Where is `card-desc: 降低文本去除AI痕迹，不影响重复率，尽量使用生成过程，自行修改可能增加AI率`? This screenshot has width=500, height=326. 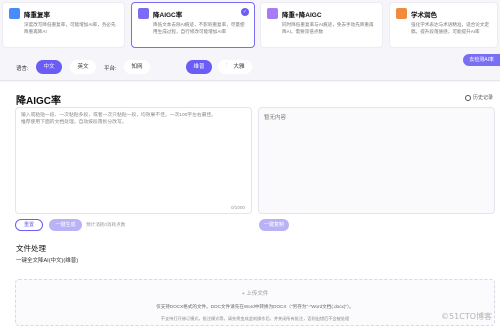 card-desc: 降低文本去除AI痕迹，不影响重复率，尽量使用生成过程，自行修改可能增加AI率 is located at coordinates (199, 28).